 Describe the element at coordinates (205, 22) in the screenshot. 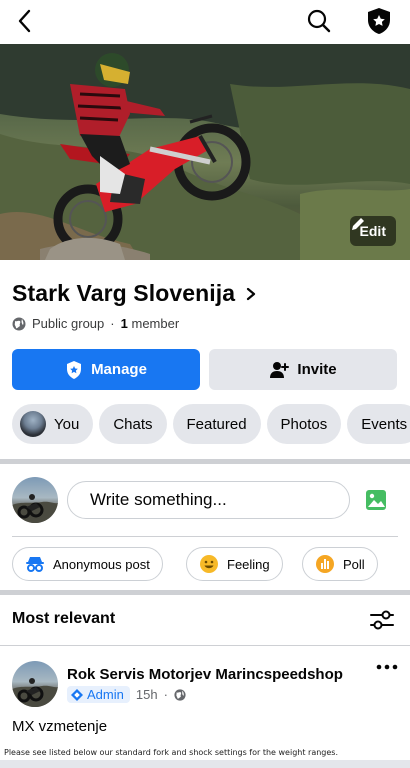

I see `top-bar` at that location.